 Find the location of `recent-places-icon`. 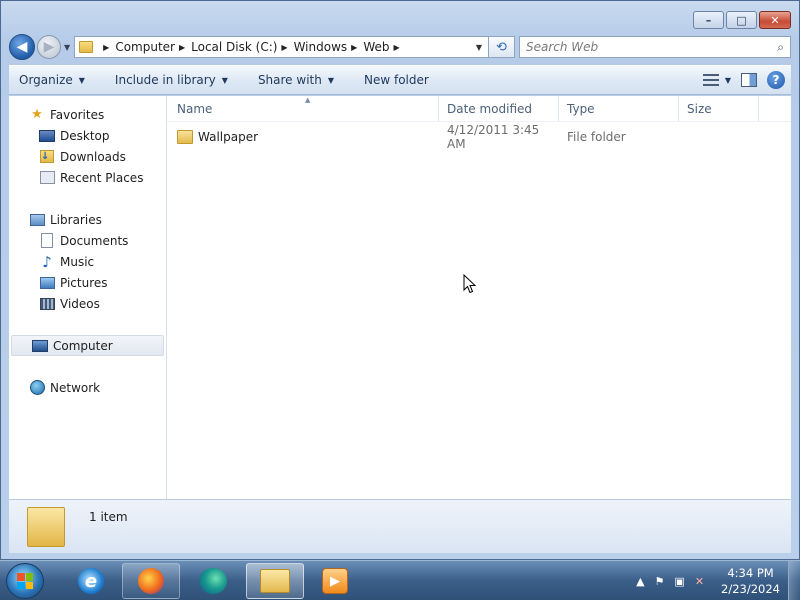

recent-places-icon is located at coordinates (47, 177).